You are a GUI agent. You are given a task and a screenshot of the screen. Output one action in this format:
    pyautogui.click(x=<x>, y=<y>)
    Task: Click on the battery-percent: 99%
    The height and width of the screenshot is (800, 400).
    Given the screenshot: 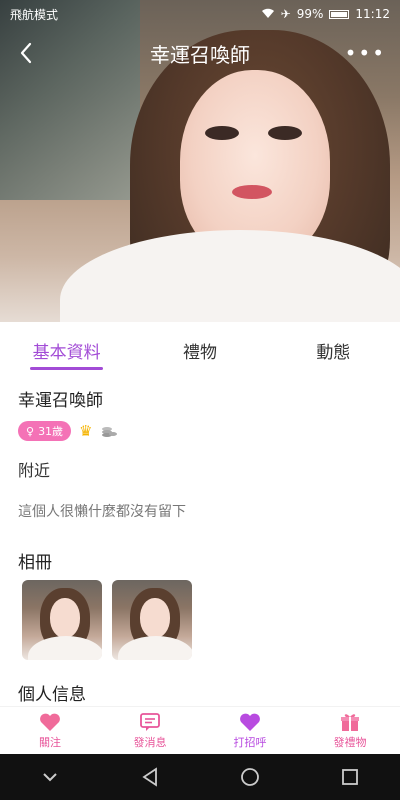 What is the action you would take?
    pyautogui.click(x=310, y=14)
    